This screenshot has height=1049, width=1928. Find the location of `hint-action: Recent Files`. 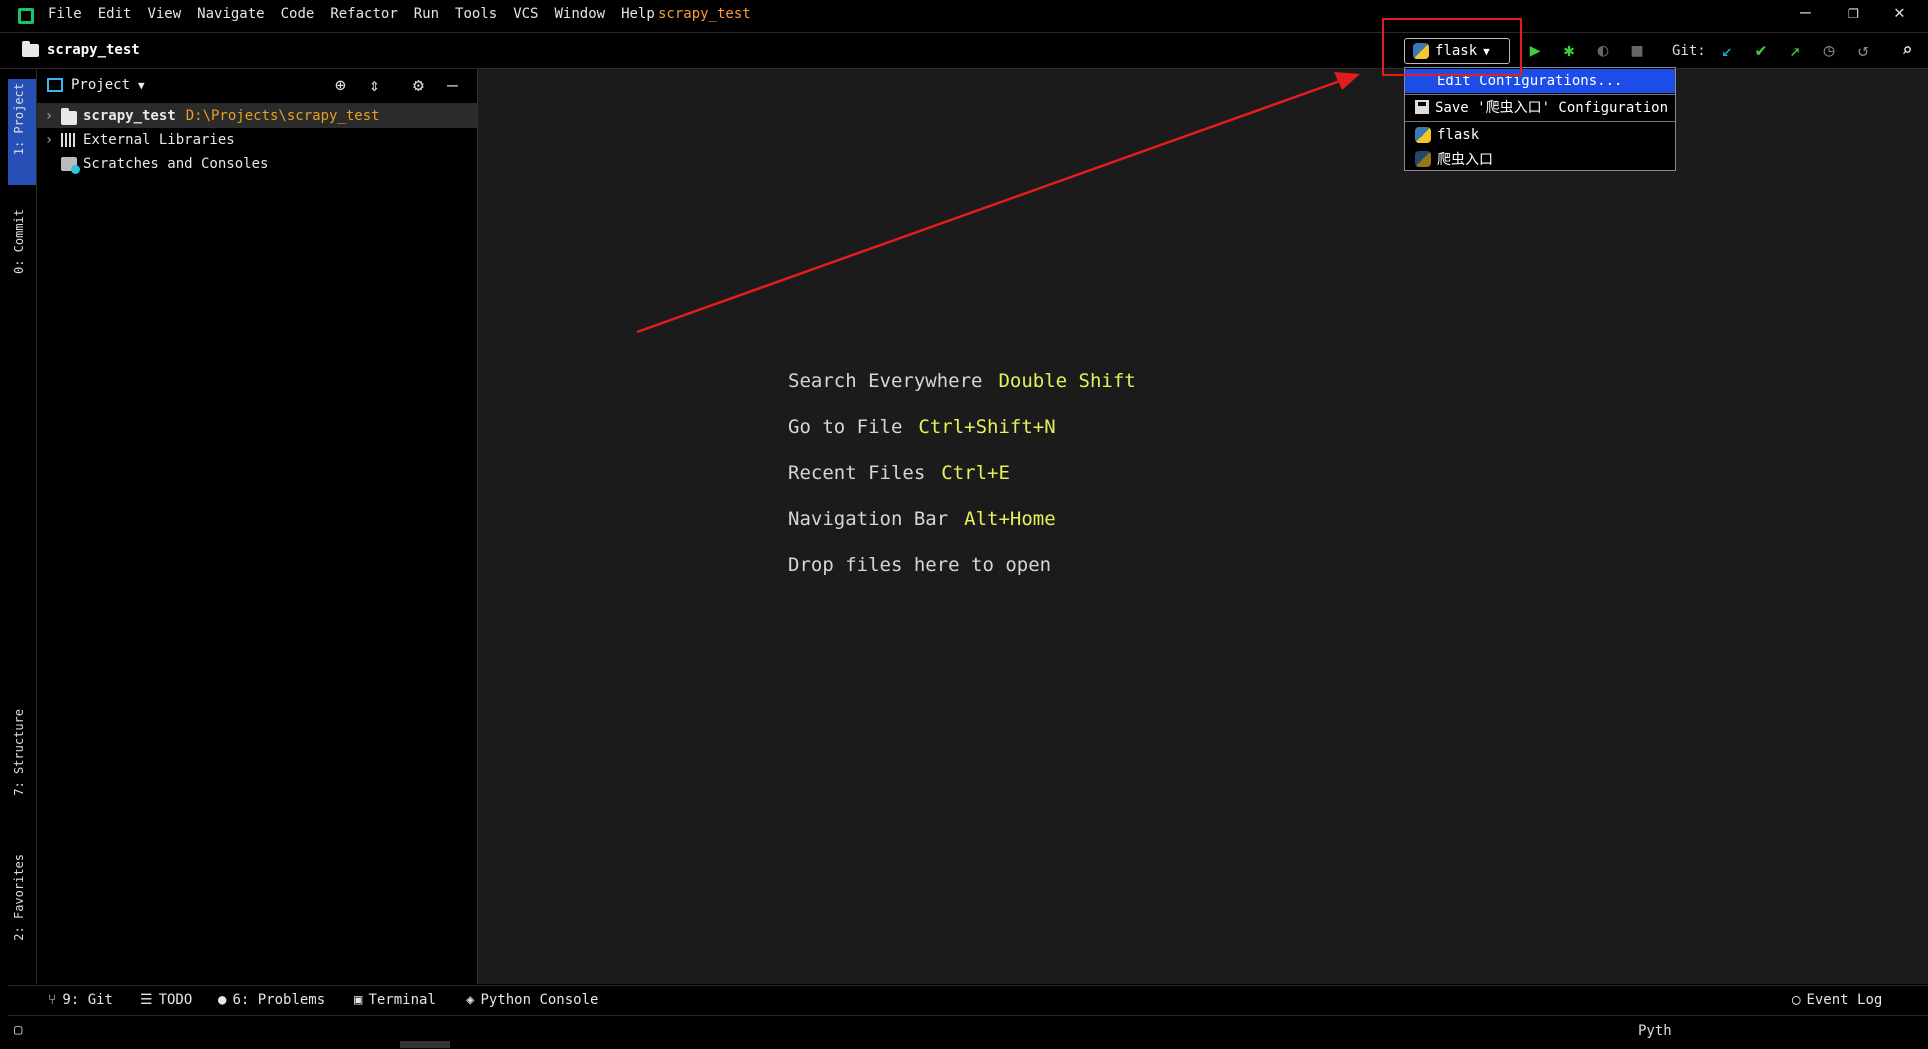

hint-action: Recent Files is located at coordinates (857, 473).